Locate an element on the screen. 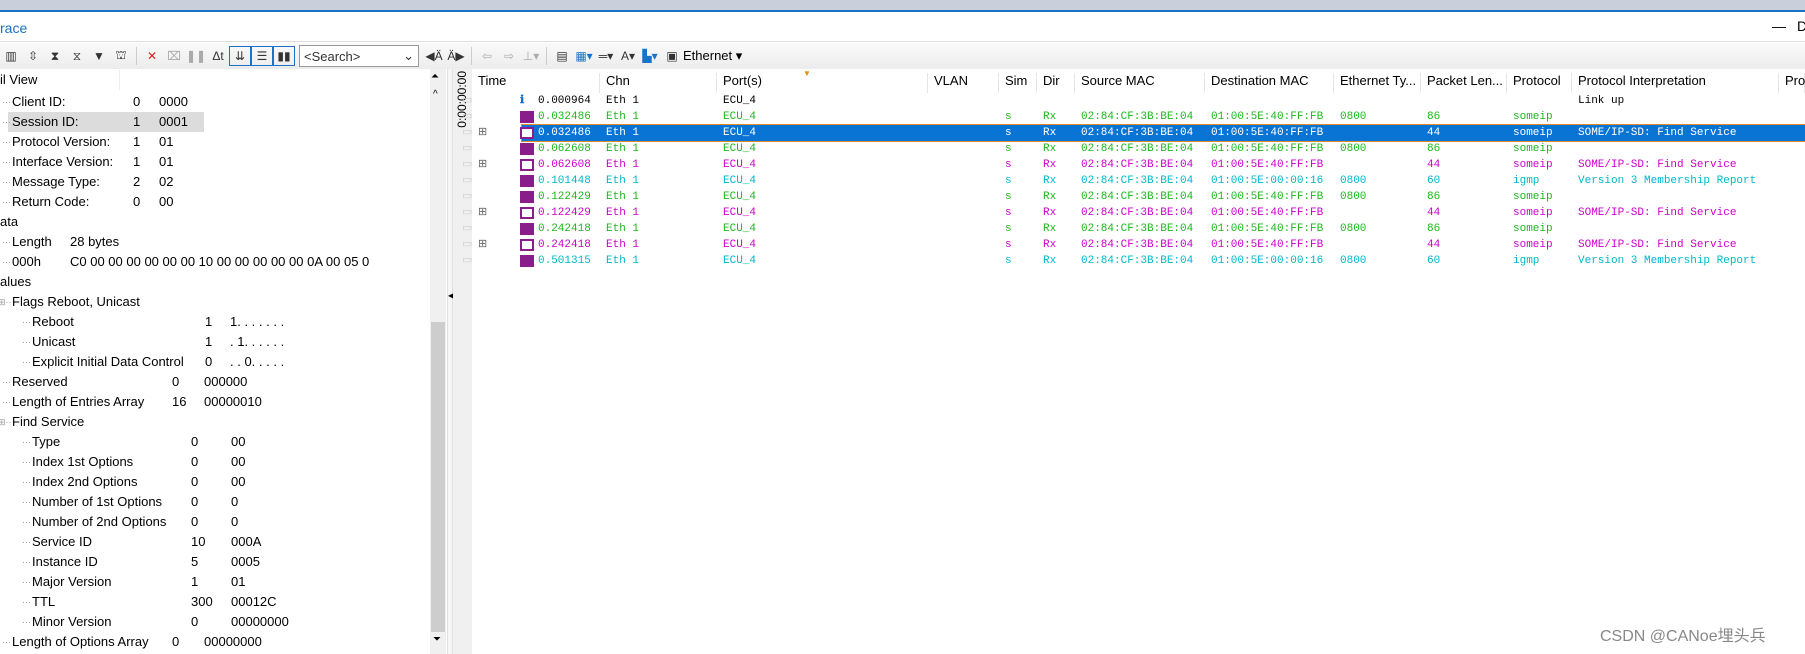 The width and height of the screenshot is (1805, 654). insert-icon: ⊥▾ is located at coordinates (531, 56).